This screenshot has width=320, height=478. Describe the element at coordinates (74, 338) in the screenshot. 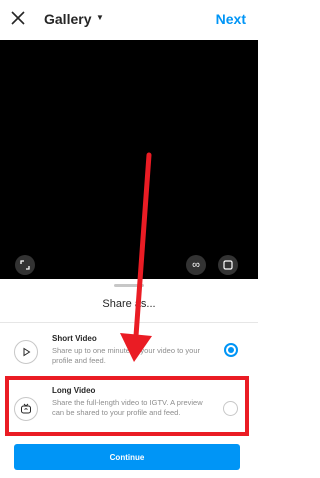

I see `option-title: Short Video` at that location.